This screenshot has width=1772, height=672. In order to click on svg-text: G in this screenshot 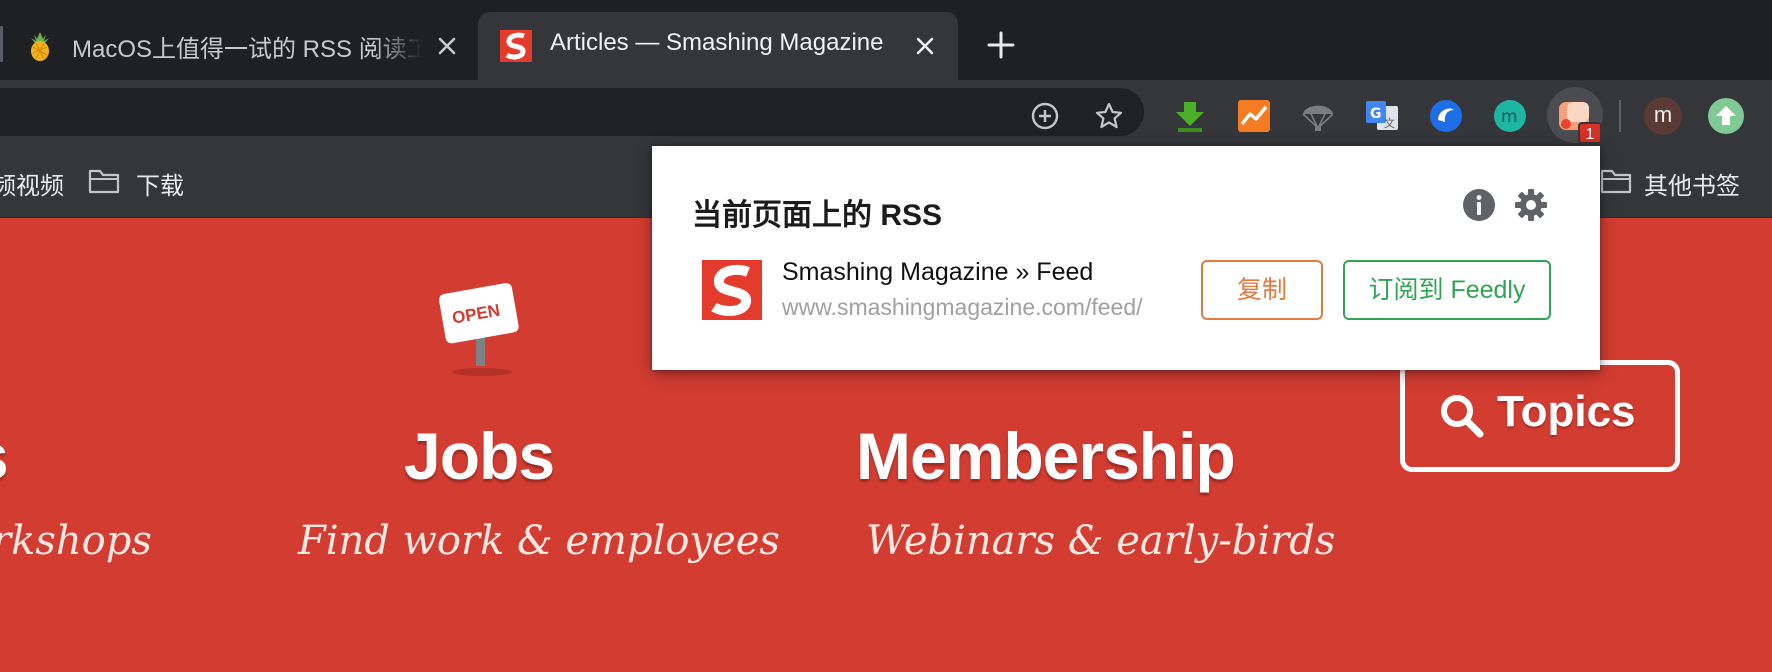, I will do `click(1376, 114)`.